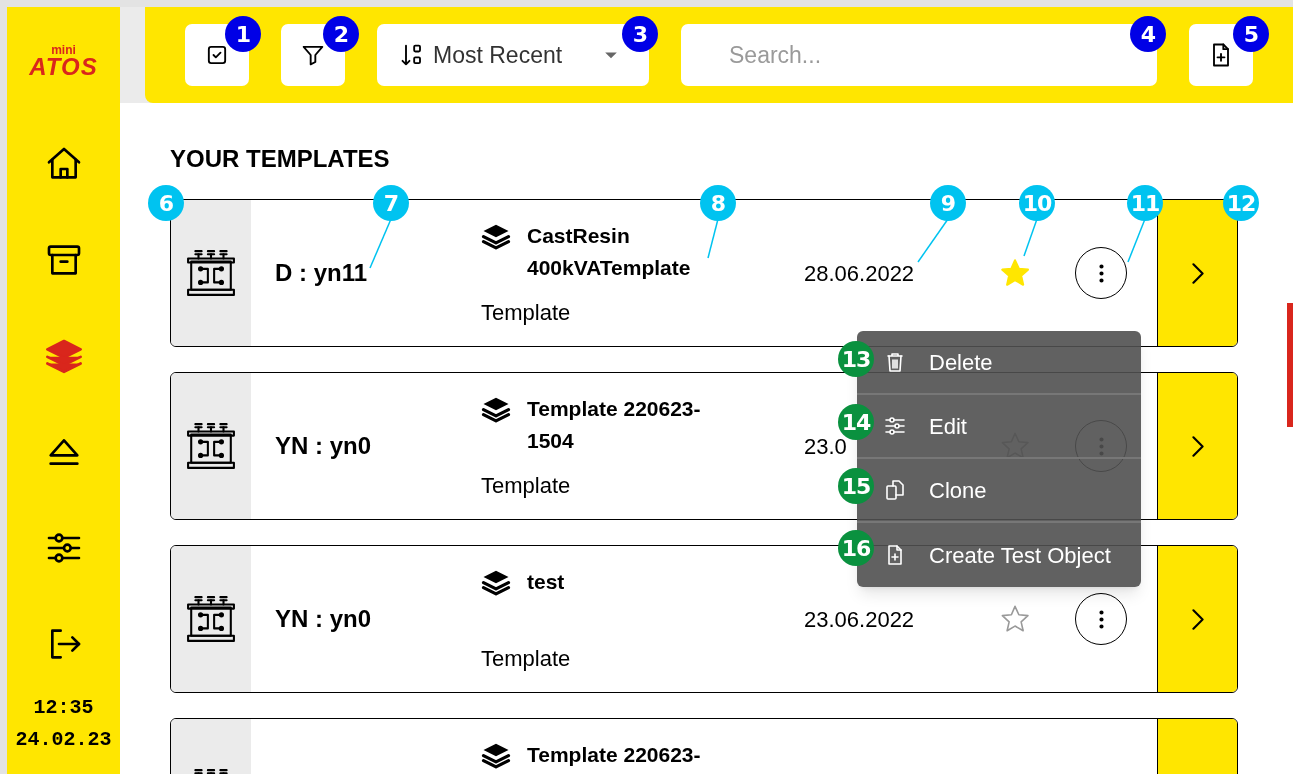 The height and width of the screenshot is (774, 1293). Describe the element at coordinates (63, 740) in the screenshot. I see `clock-date: 24.02.23` at that location.